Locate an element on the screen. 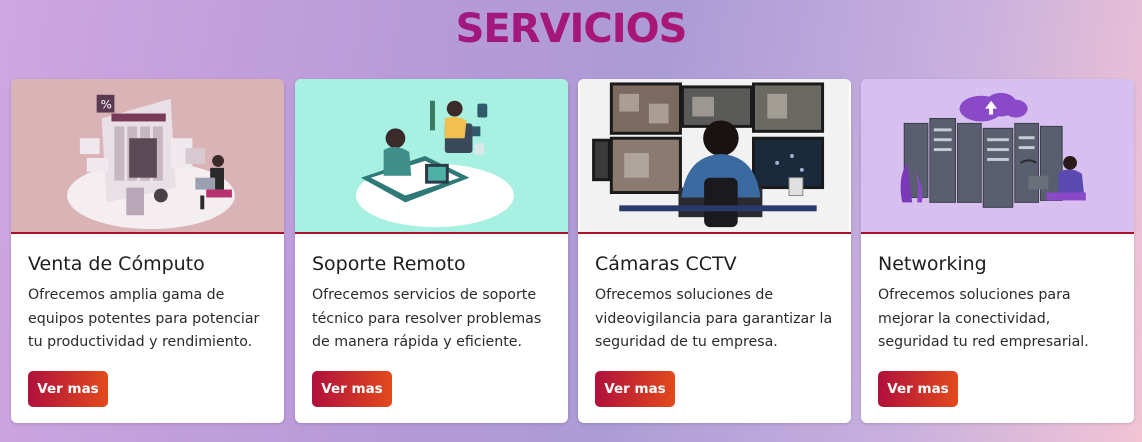  card-title: Venta de Cómputo is located at coordinates (116, 264).